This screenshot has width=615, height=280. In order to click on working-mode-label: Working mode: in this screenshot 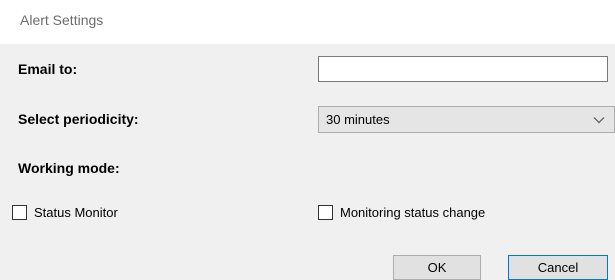, I will do `click(69, 168)`.